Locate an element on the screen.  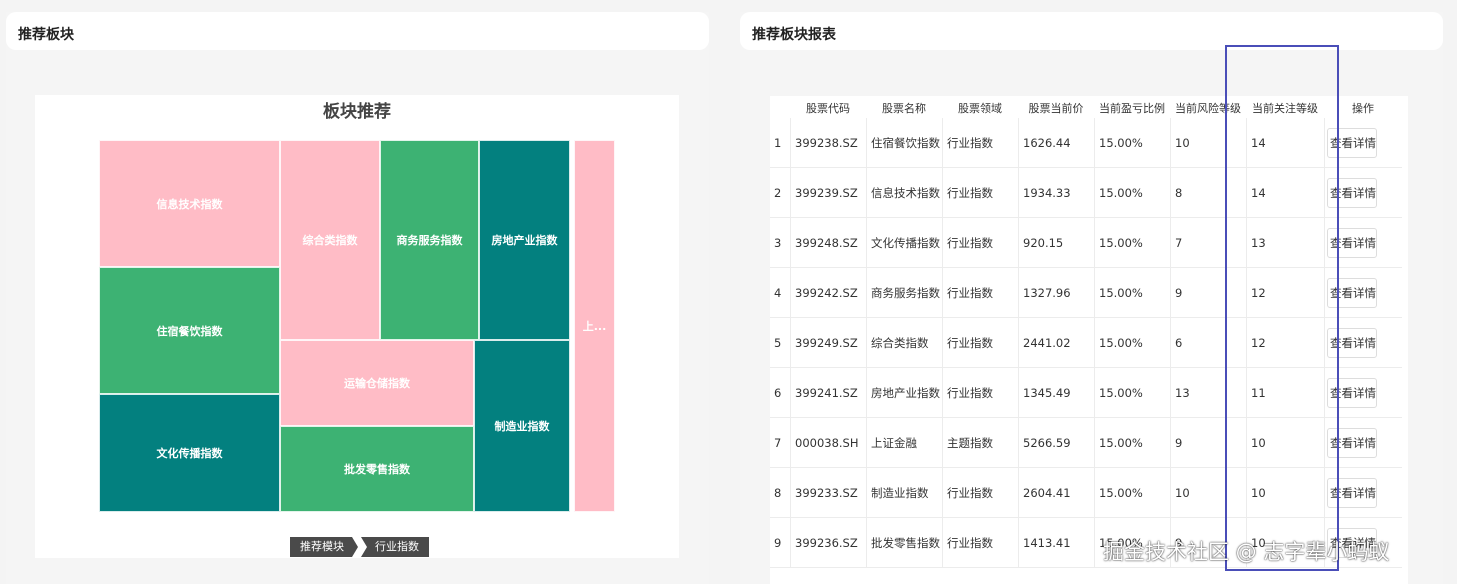
cell-text: 2 is located at coordinates (778, 193).